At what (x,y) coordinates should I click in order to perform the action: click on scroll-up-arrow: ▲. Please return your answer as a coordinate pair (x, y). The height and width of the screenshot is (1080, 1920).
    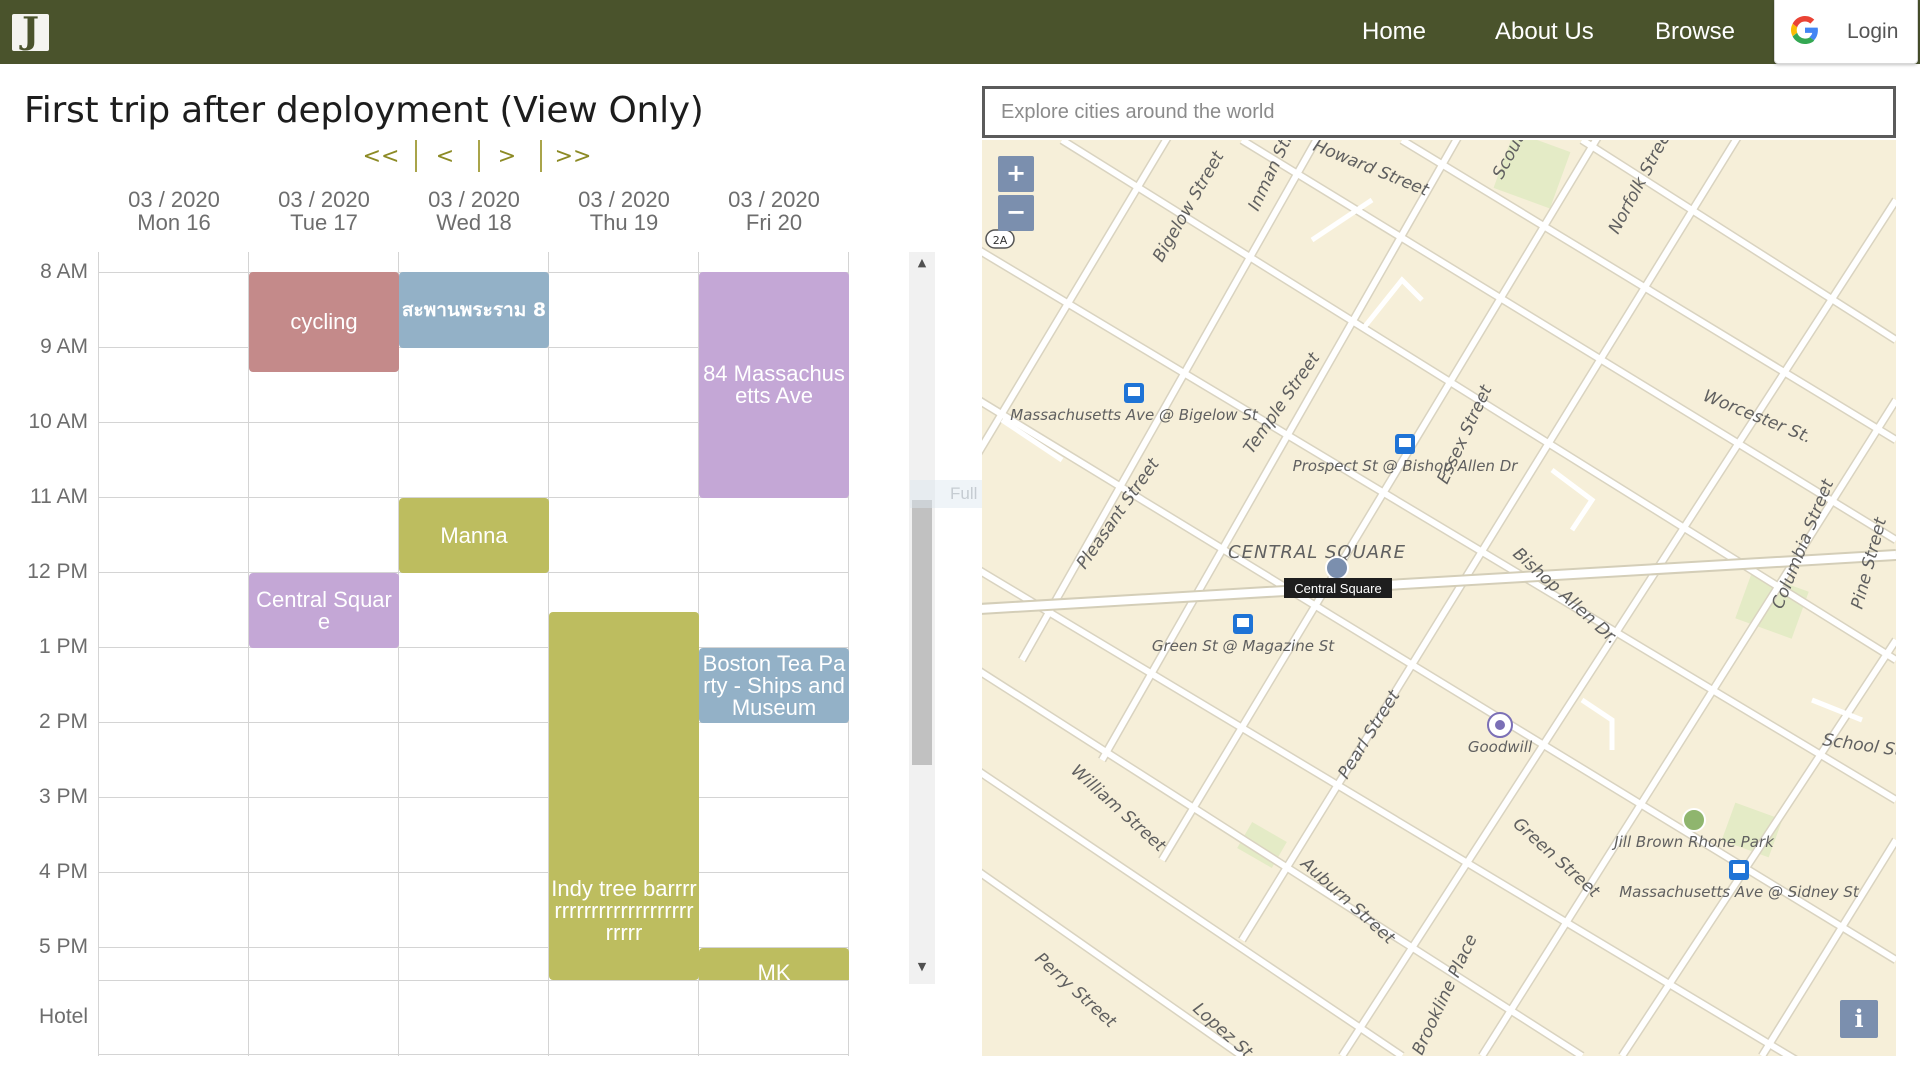
    Looking at the image, I should click on (922, 263).